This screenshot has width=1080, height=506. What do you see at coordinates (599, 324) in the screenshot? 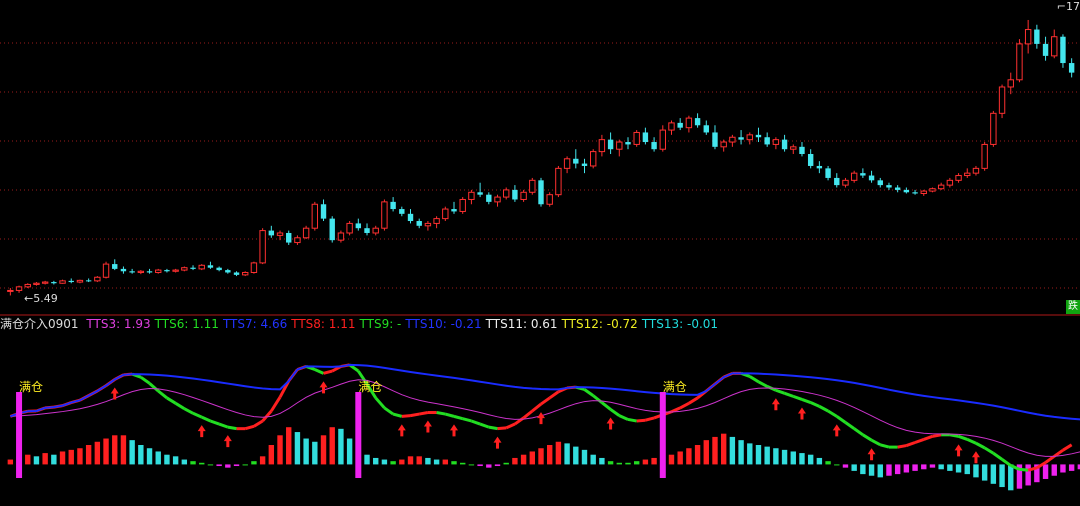
I see `legend-item-tts12: TTS12: -0.72` at bounding box center [599, 324].